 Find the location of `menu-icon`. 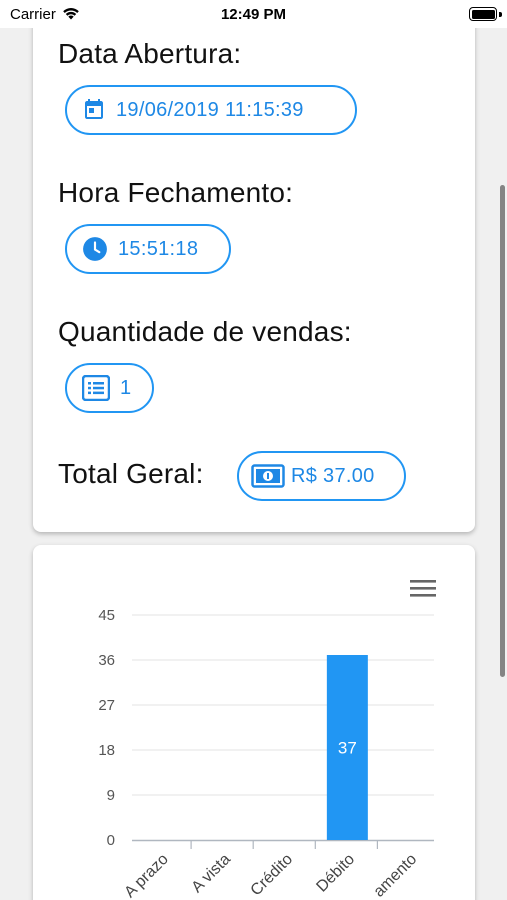

menu-icon is located at coordinates (423, 588).